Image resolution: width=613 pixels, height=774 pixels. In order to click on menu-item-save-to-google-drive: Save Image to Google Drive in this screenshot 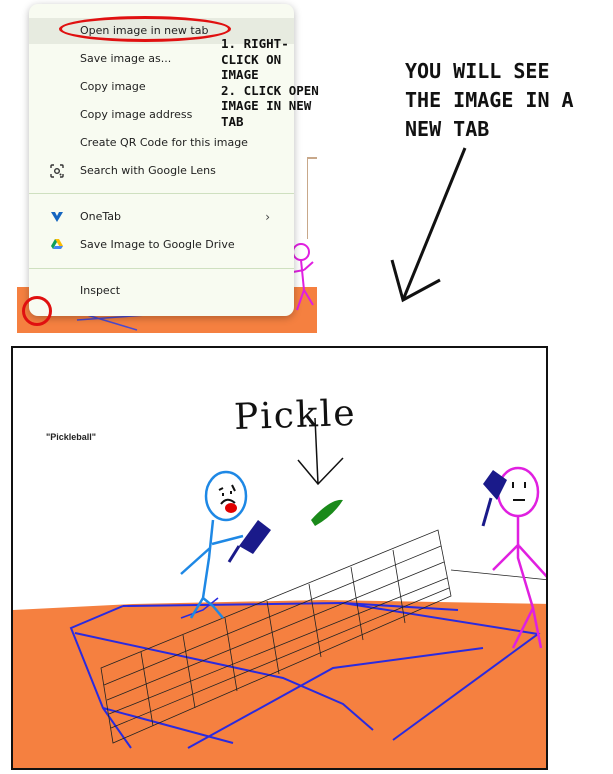, I will do `click(161, 245)`.